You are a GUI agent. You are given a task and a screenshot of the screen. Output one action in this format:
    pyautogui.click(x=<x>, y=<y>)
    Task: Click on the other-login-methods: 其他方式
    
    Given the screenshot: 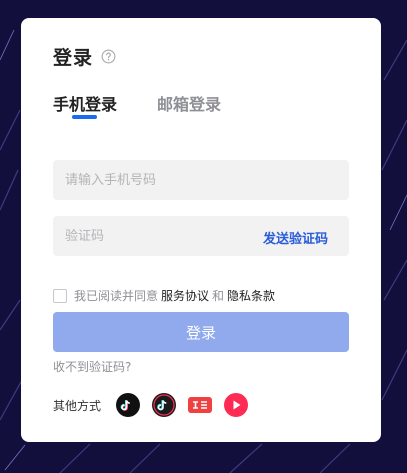 What is the action you would take?
    pyautogui.click(x=156, y=405)
    